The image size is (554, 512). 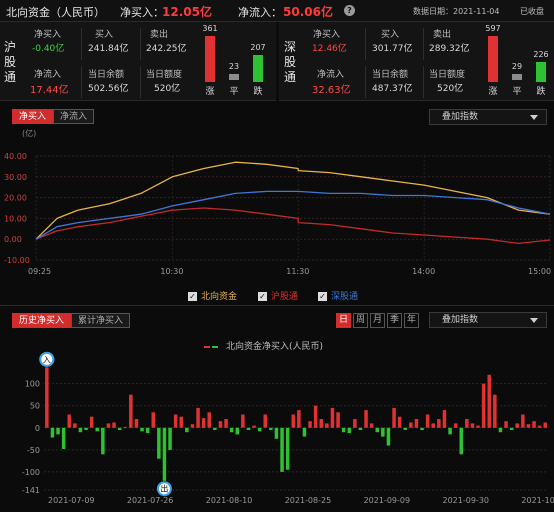 I want to click on page-title: 北向资金（人民币）, so click(x=55, y=12).